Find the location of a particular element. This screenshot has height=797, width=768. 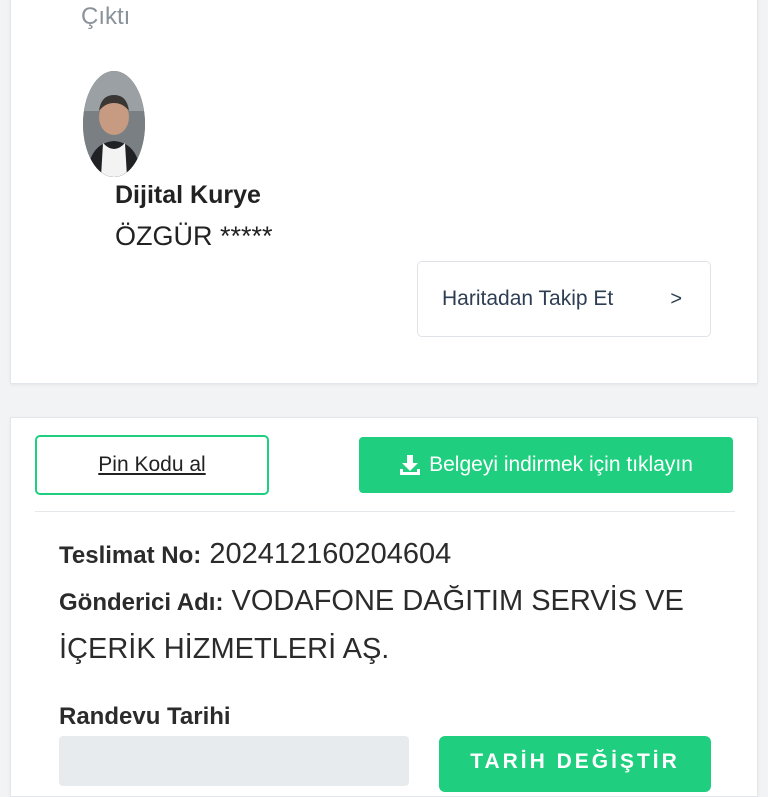

delivery-number-value: 202412160204604 is located at coordinates (330, 554).